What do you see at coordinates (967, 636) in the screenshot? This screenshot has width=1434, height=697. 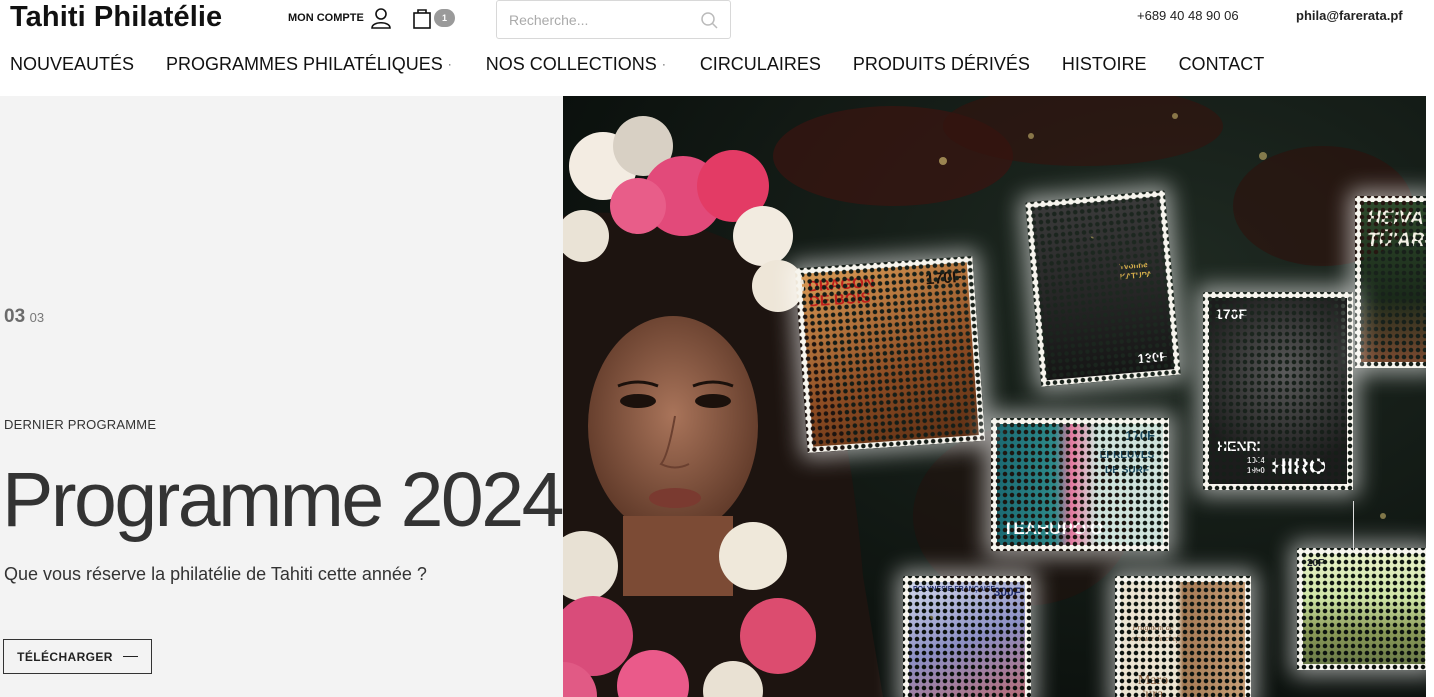 I see `stamp-polynesie: POLYNÉSIE FRANÇAISE 300F` at bounding box center [967, 636].